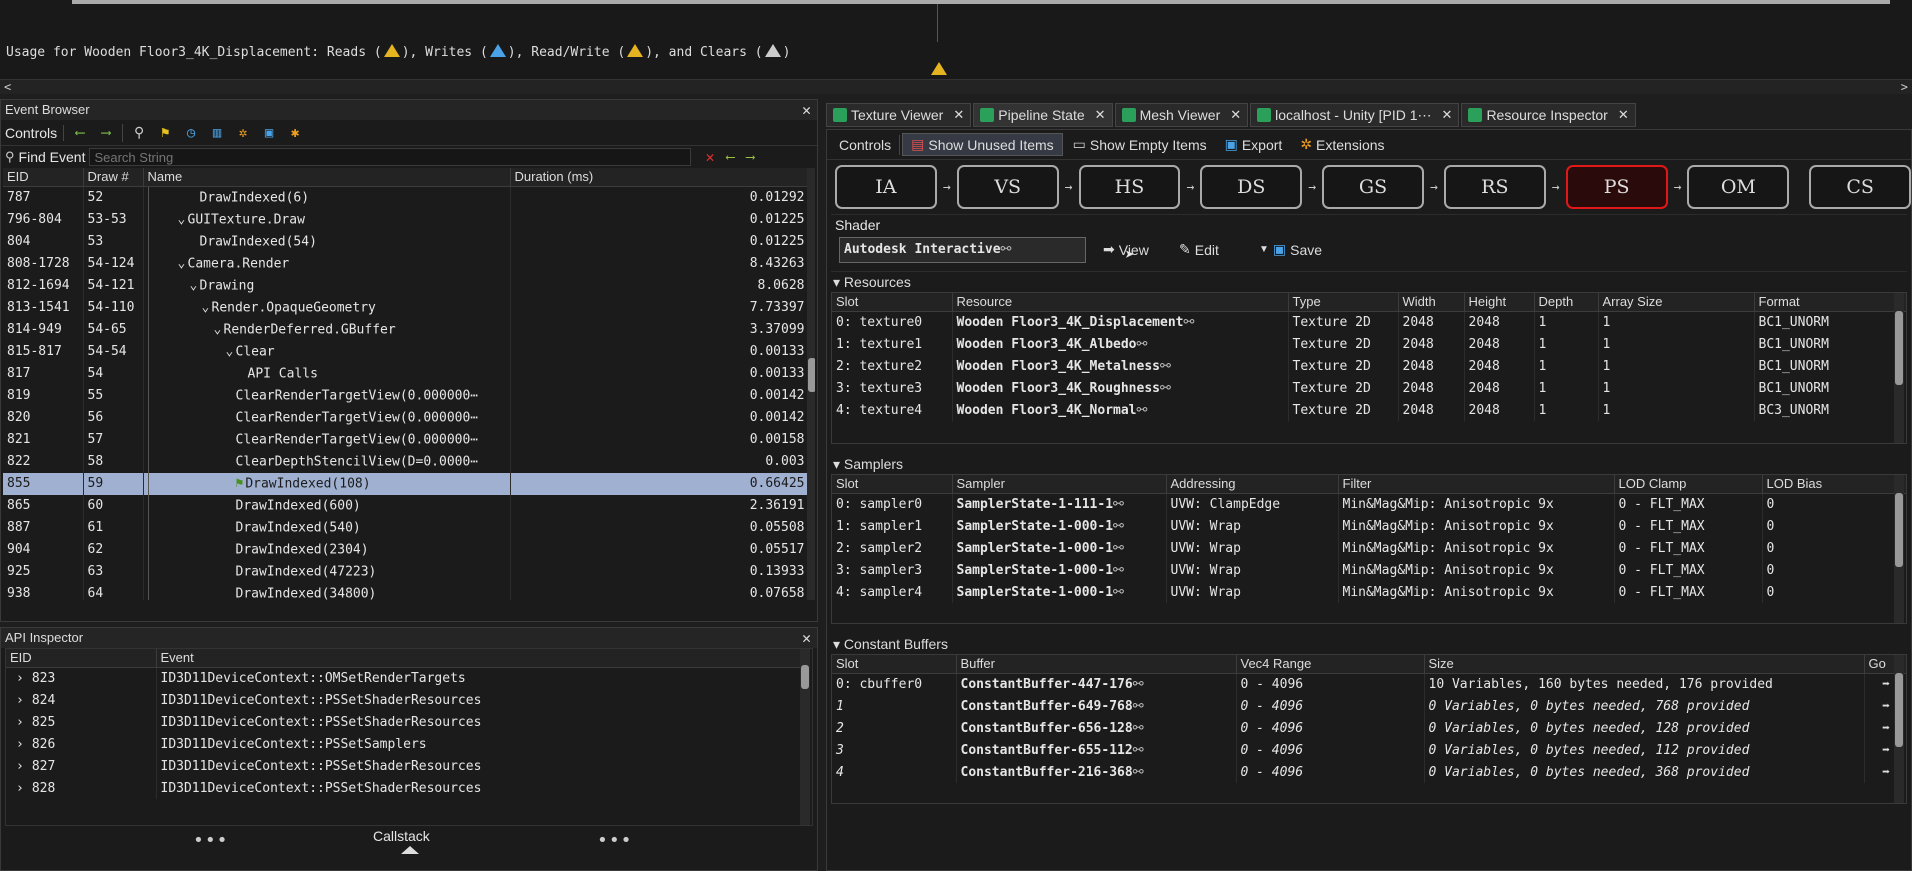 The image size is (1912, 871). I want to click on col-size: Size, so click(1644, 664).